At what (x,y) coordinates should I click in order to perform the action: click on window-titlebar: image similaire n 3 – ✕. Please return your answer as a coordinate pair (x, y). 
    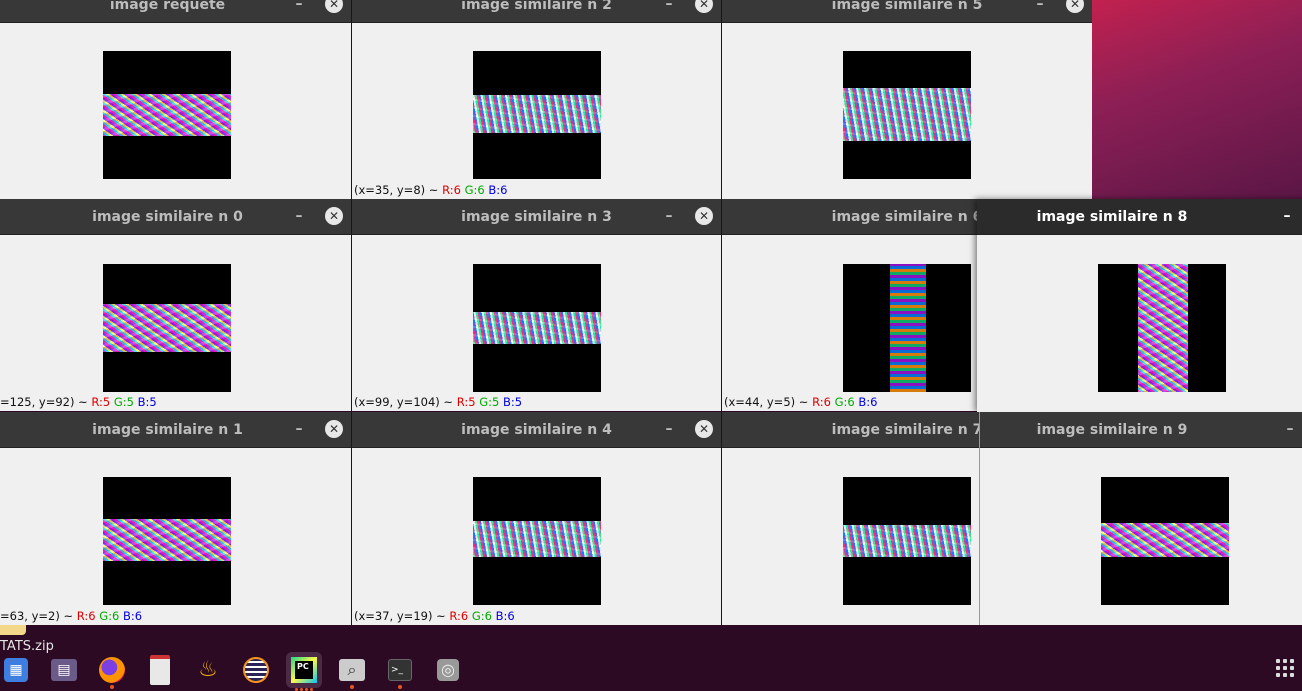
    Looking at the image, I should click on (536, 217).